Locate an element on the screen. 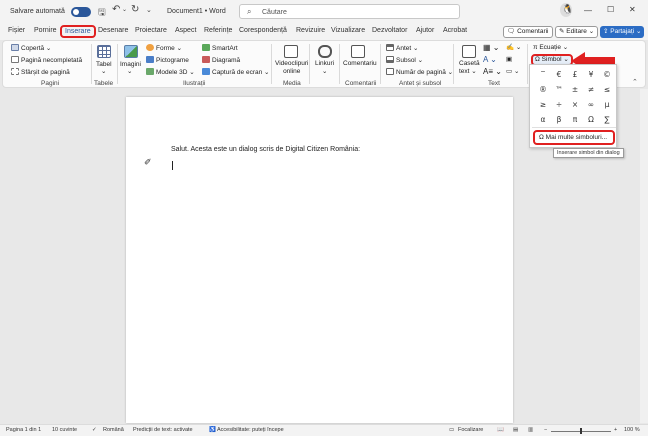  chart-label: Diagramă is located at coordinates (226, 60).